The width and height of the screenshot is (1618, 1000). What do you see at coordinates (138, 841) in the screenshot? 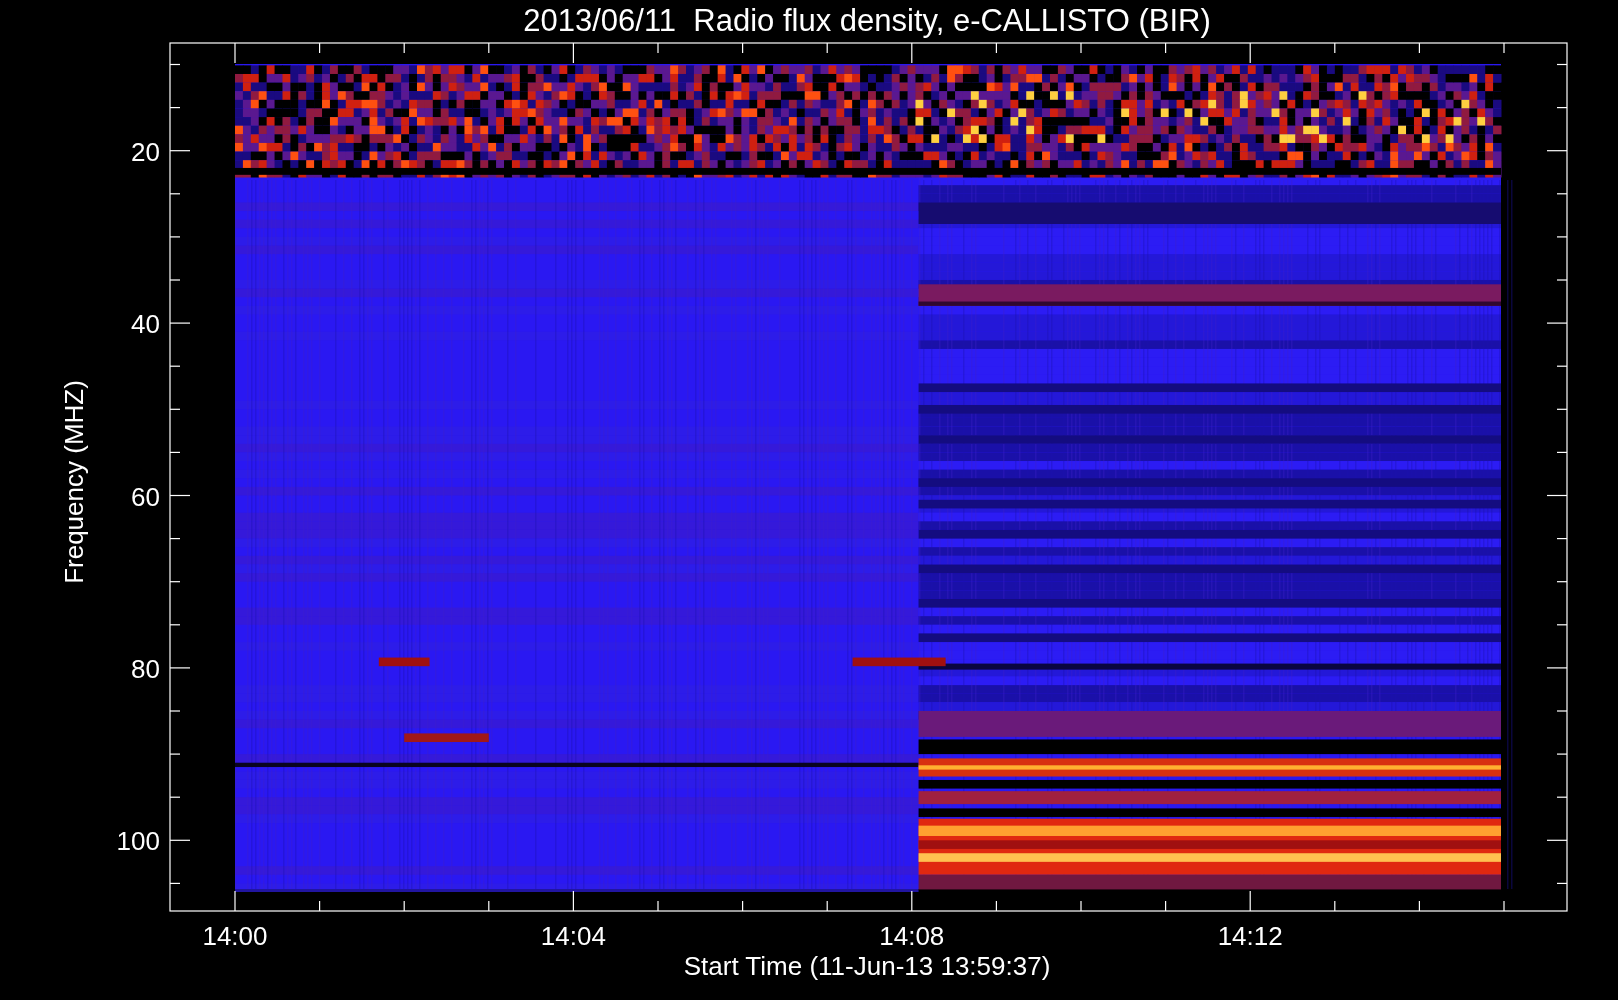
I see `tick-label: 100` at bounding box center [138, 841].